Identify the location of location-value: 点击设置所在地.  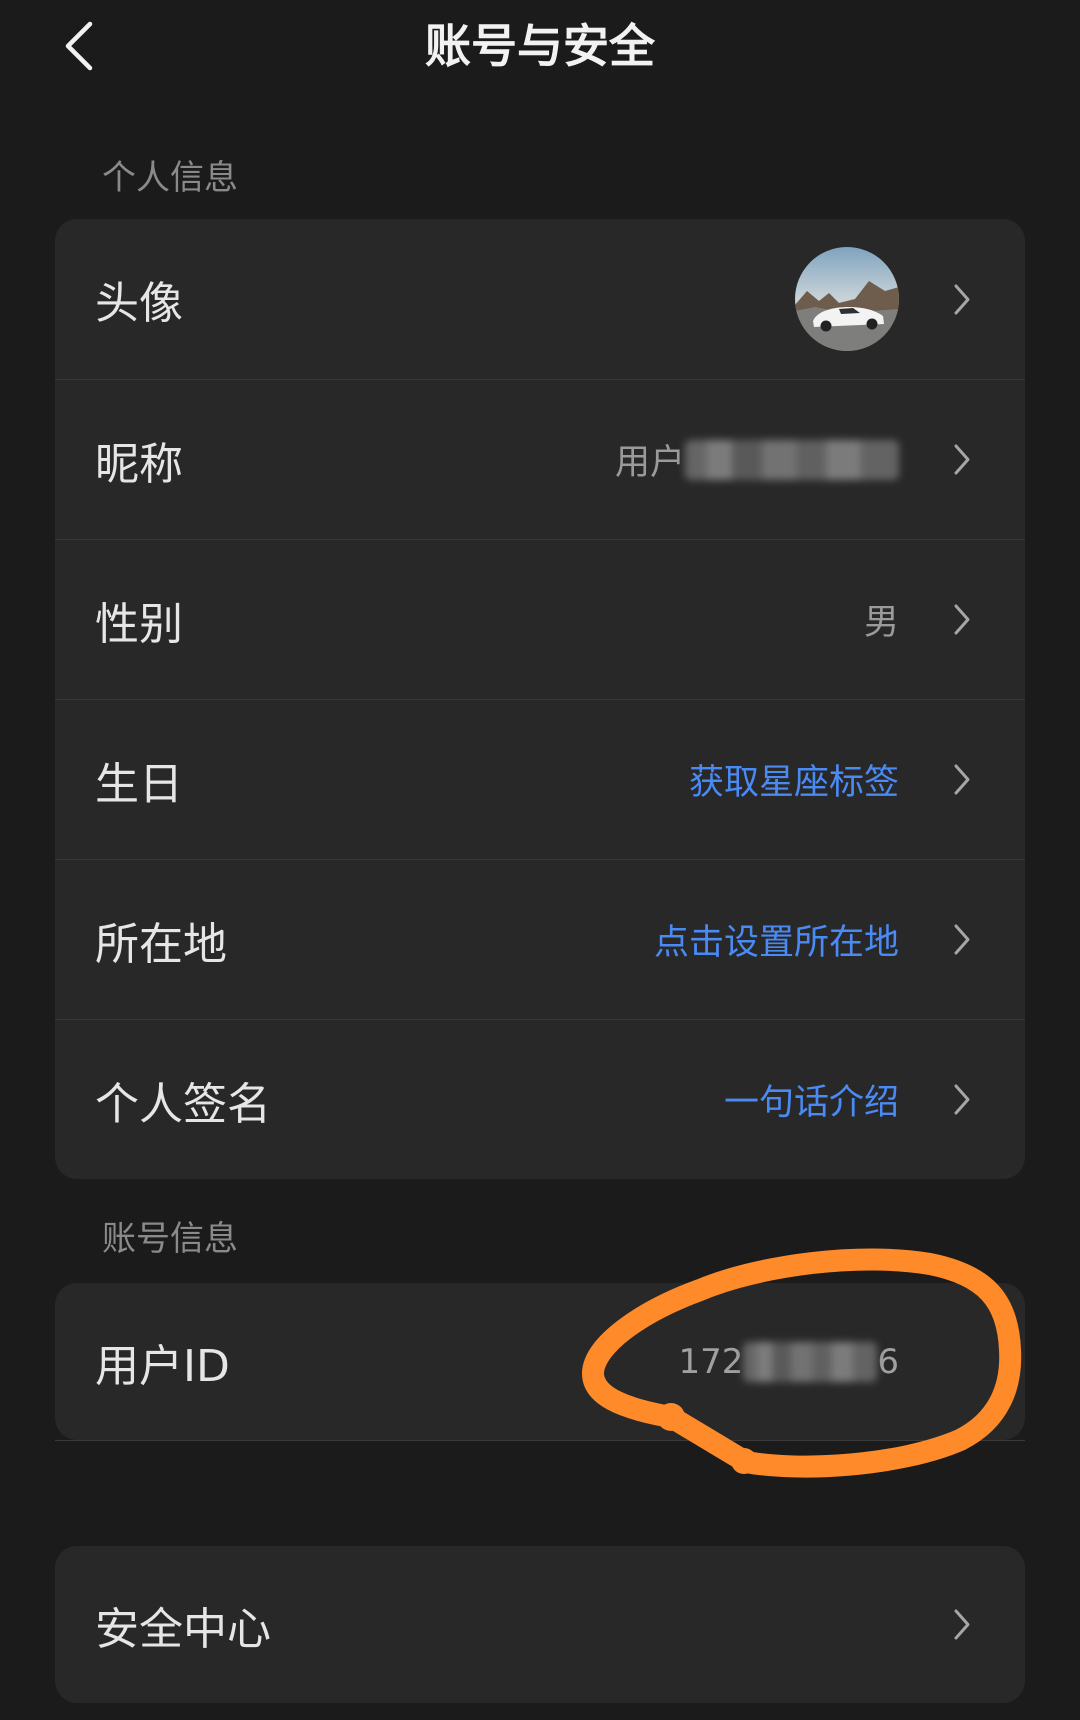
(776, 943).